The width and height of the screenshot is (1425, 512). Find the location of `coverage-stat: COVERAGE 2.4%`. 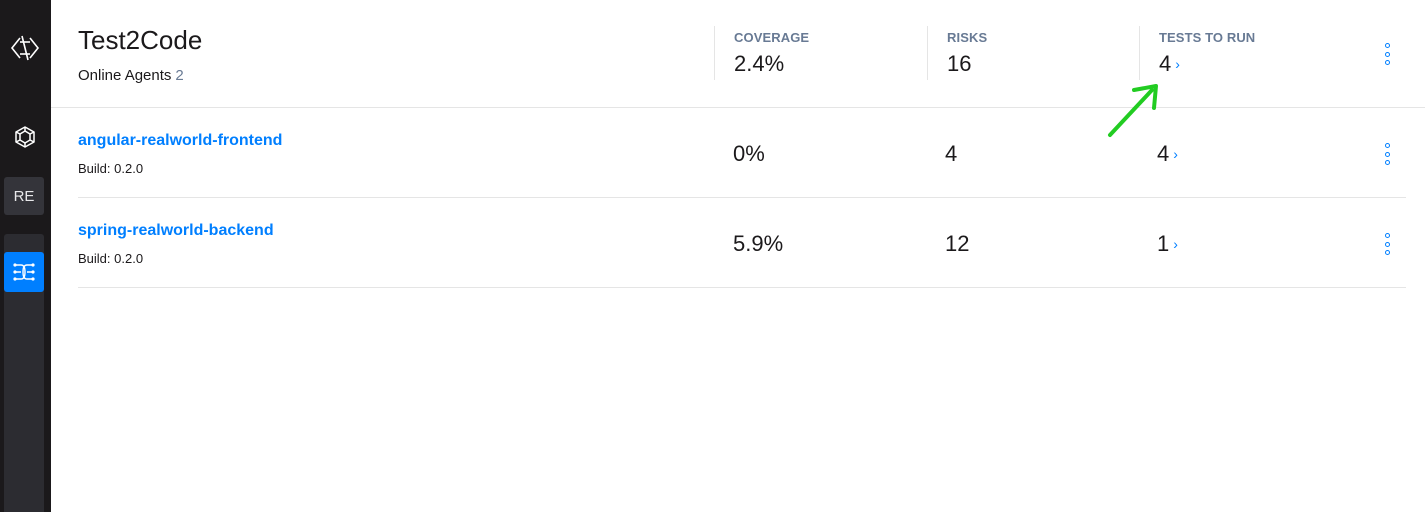

coverage-stat: COVERAGE 2.4% is located at coordinates (820, 53).